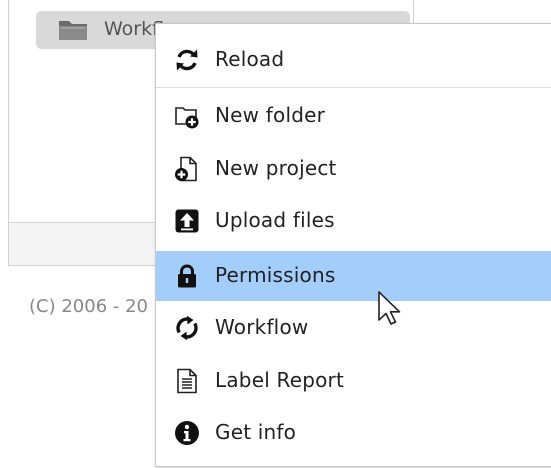  Describe the element at coordinates (270, 115) in the screenshot. I see `menu-item-label: New folder` at that location.